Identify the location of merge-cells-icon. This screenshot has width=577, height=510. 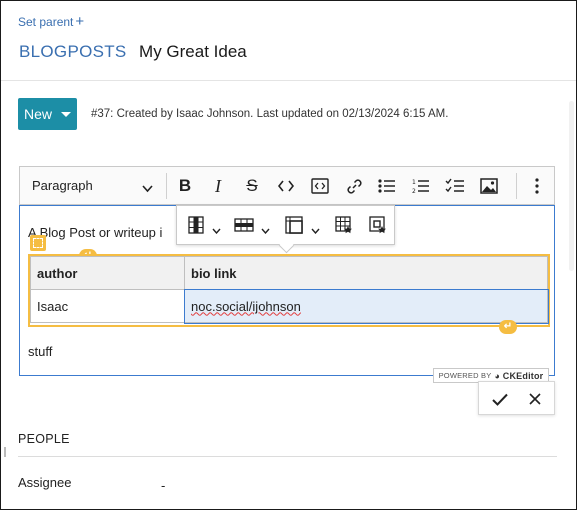
(294, 225).